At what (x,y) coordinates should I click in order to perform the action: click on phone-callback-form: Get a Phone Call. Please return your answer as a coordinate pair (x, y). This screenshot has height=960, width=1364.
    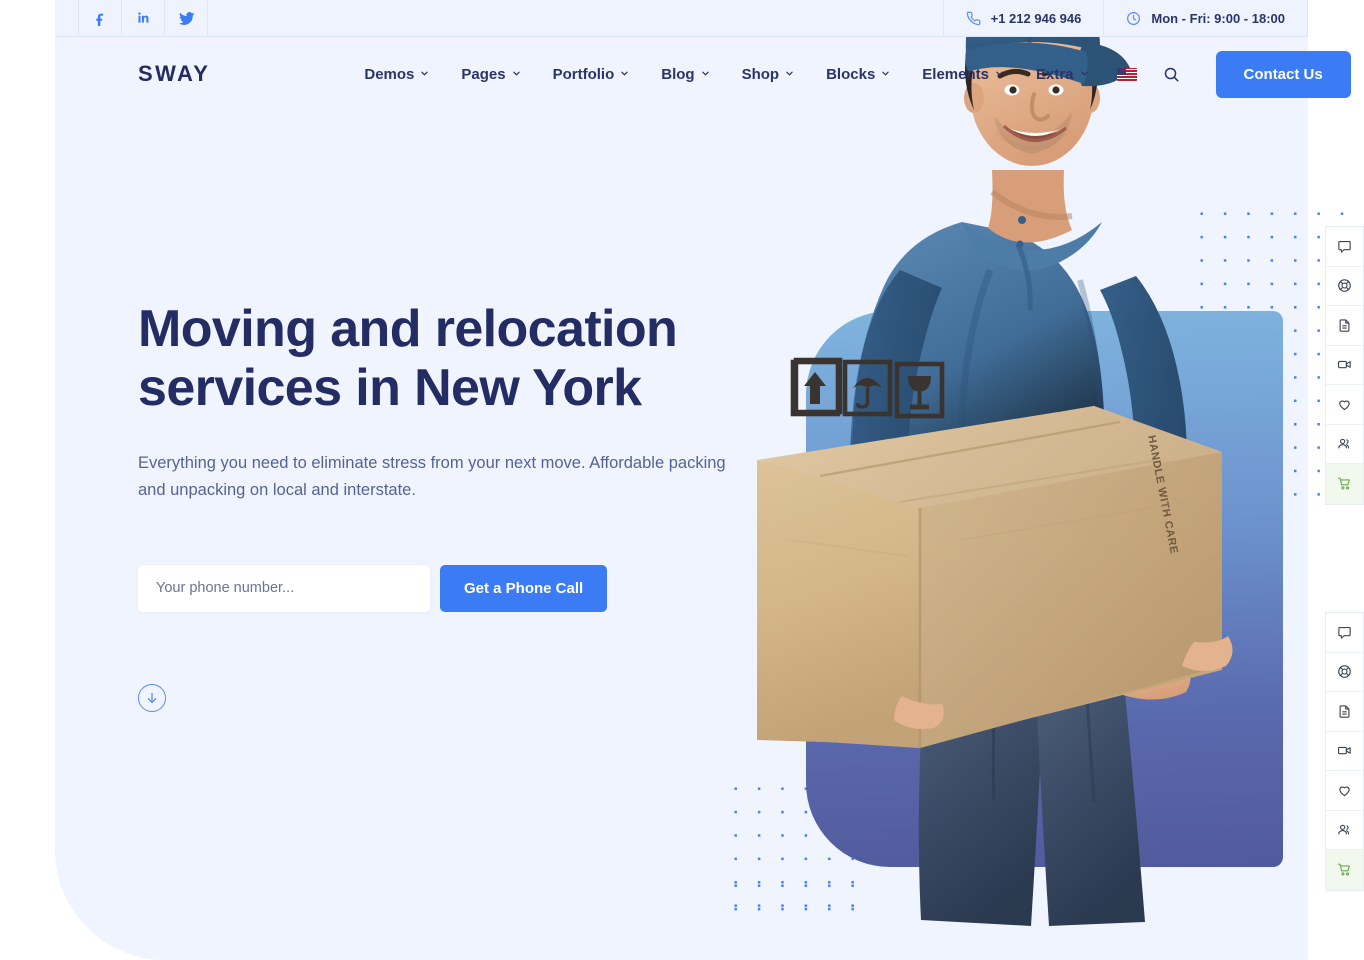
    Looking at the image, I should click on (438, 588).